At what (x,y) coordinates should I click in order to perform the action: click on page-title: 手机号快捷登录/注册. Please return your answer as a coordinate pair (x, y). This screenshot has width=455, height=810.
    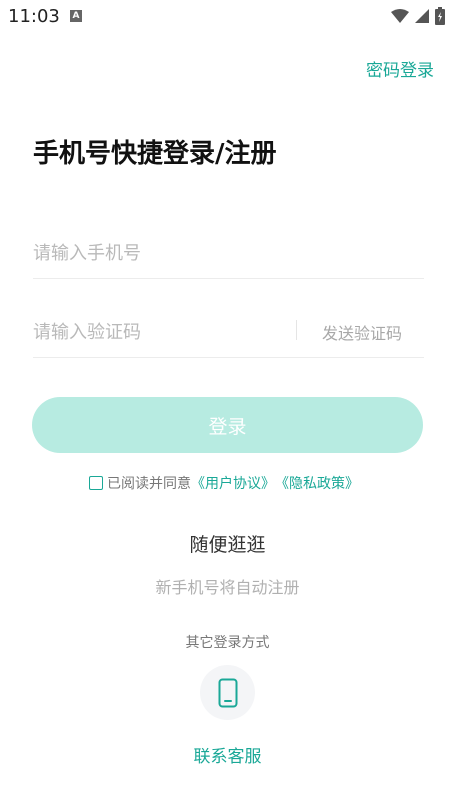
    Looking at the image, I should click on (155, 154).